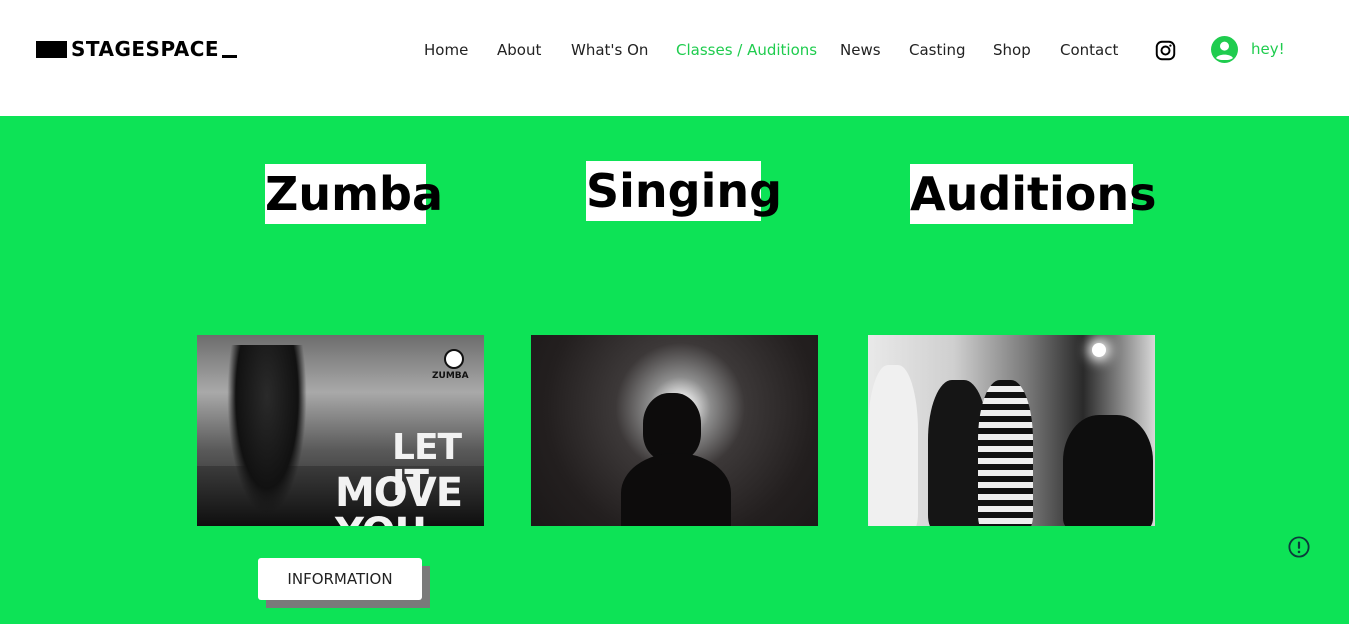 The height and width of the screenshot is (624, 1349). Describe the element at coordinates (1299, 547) in the screenshot. I see `exclamation-circle-icon` at that location.